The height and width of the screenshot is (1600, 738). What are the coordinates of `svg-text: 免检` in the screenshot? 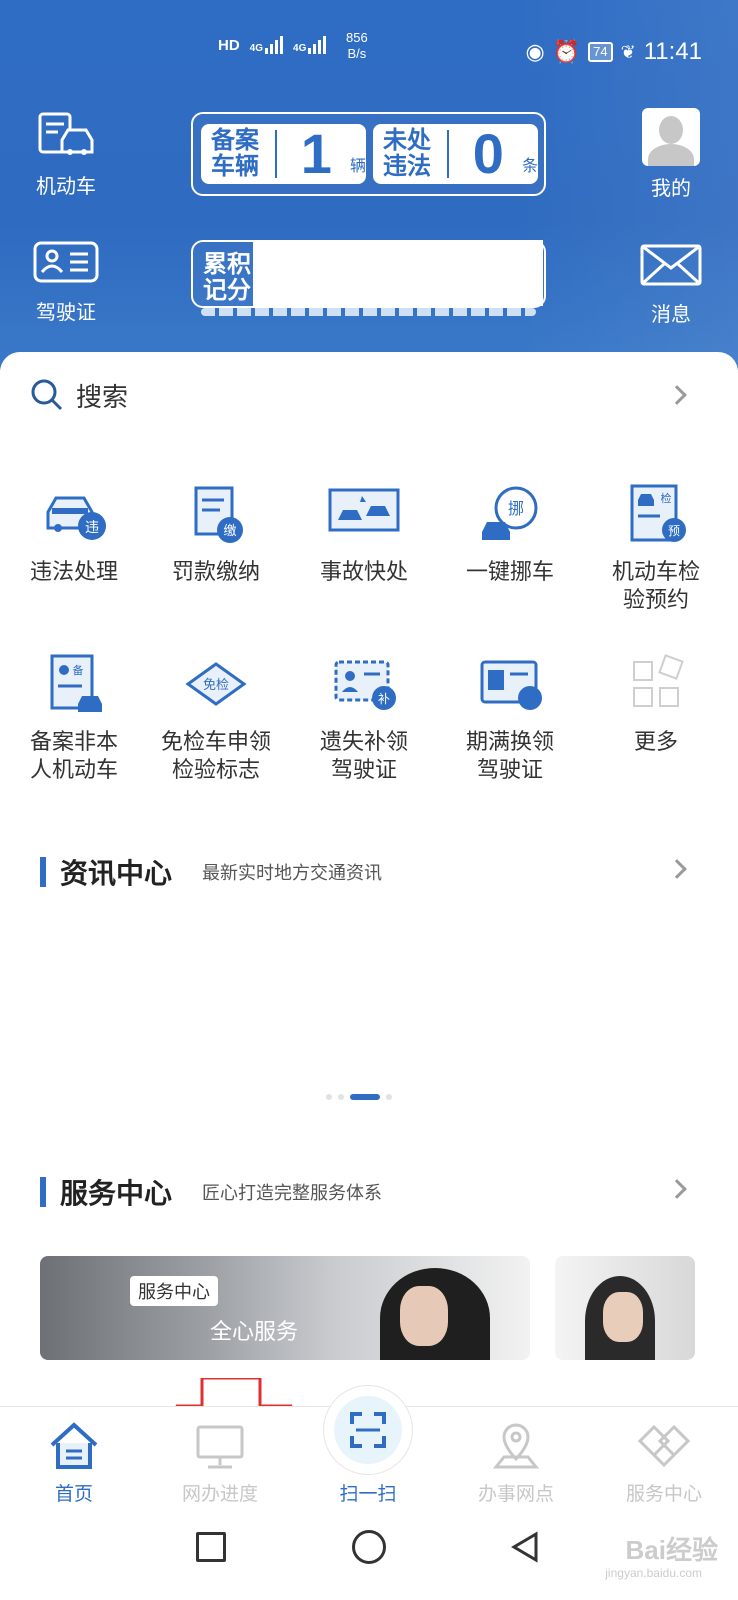 It's located at (216, 685).